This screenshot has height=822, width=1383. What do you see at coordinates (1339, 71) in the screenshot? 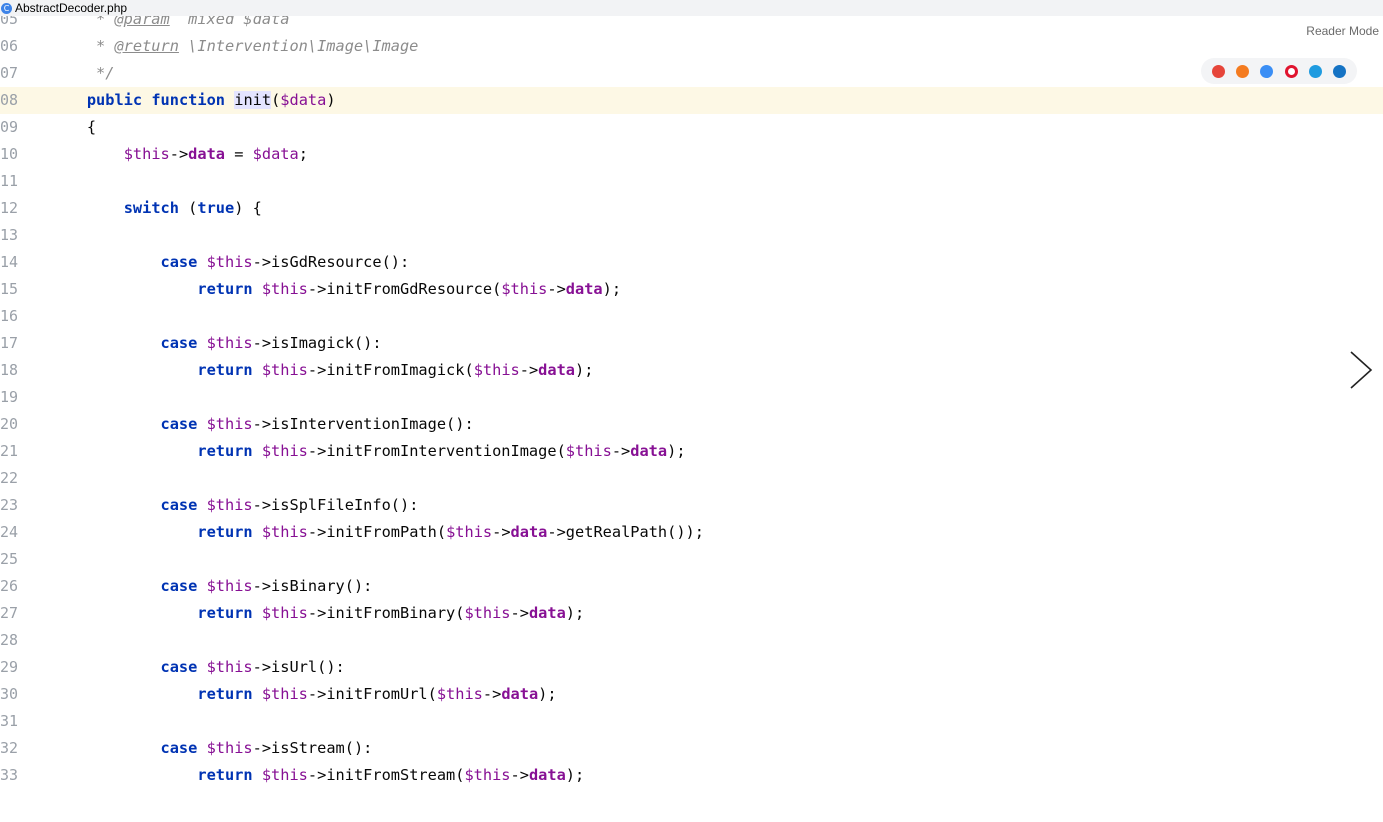
I see `edge-icon` at bounding box center [1339, 71].